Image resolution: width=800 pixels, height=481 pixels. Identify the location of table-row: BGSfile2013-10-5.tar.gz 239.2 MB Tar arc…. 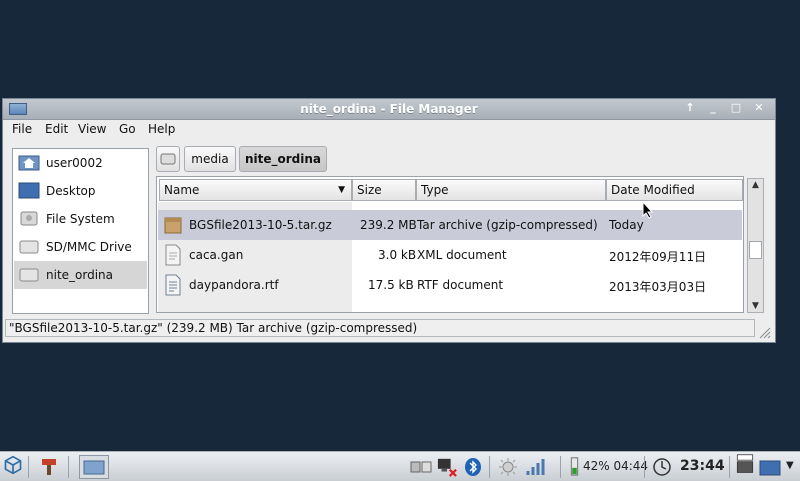
(450, 225).